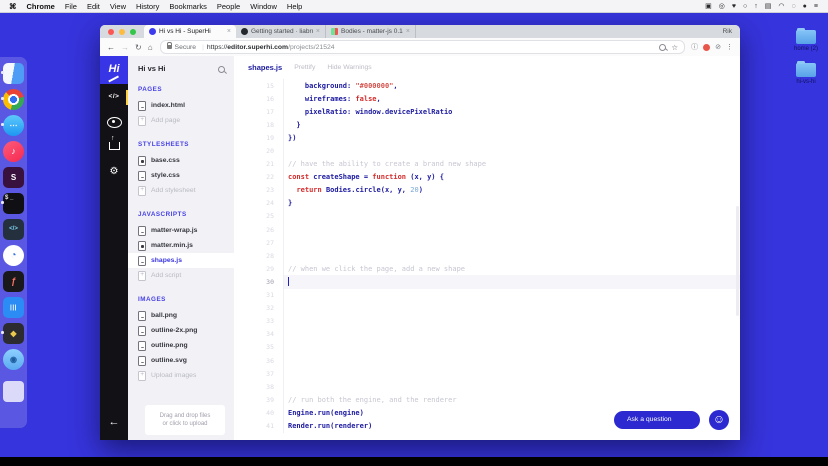 The height and width of the screenshot is (466, 828). Describe the element at coordinates (111, 31) in the screenshot. I see `window-close-button` at that location.